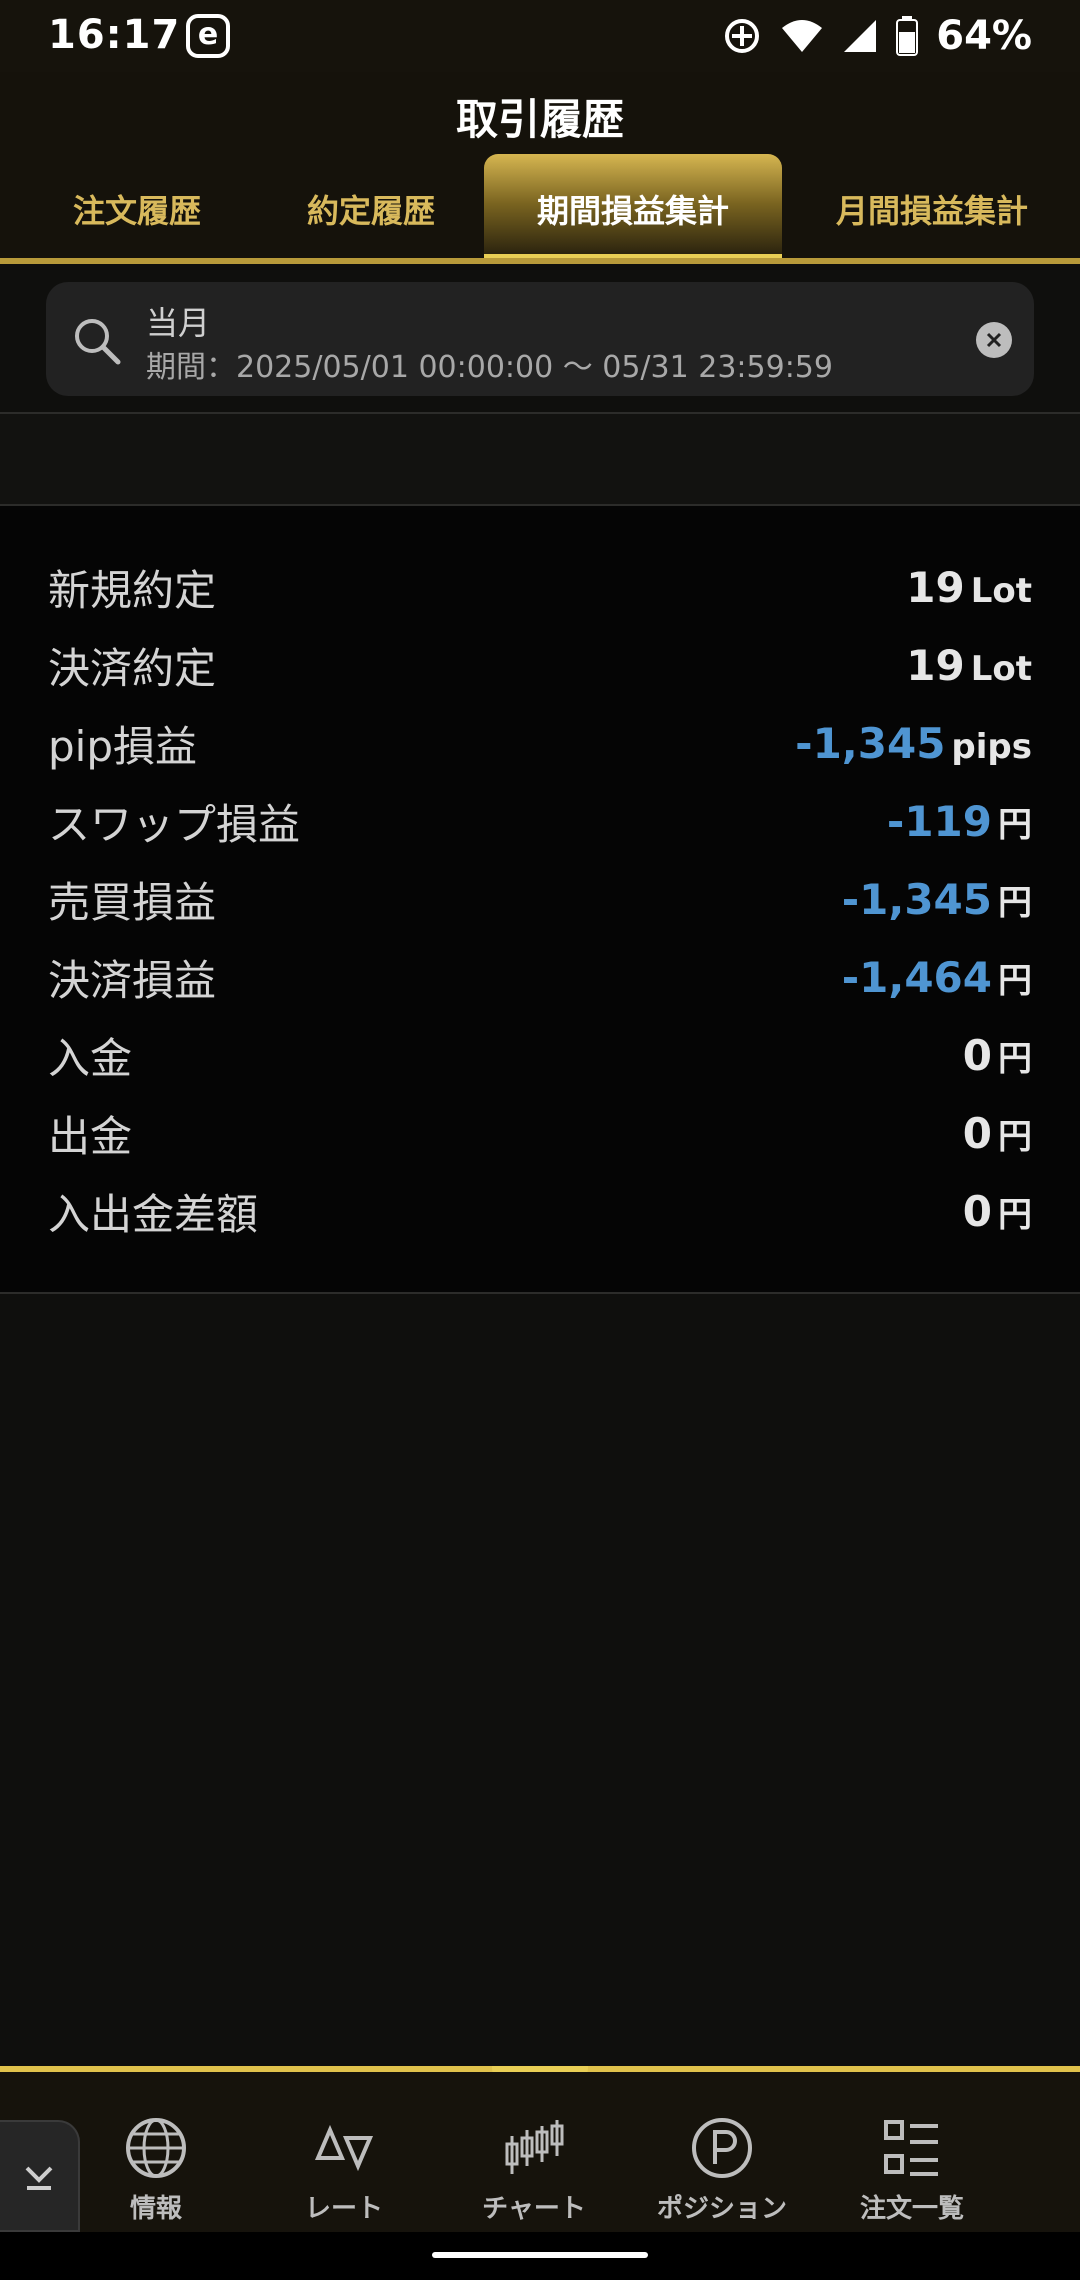 Image resolution: width=1080 pixels, height=2280 pixels. Describe the element at coordinates (932, 209) in the screenshot. I see `tab-monthly-pl-summary: 月間損益集計` at that location.